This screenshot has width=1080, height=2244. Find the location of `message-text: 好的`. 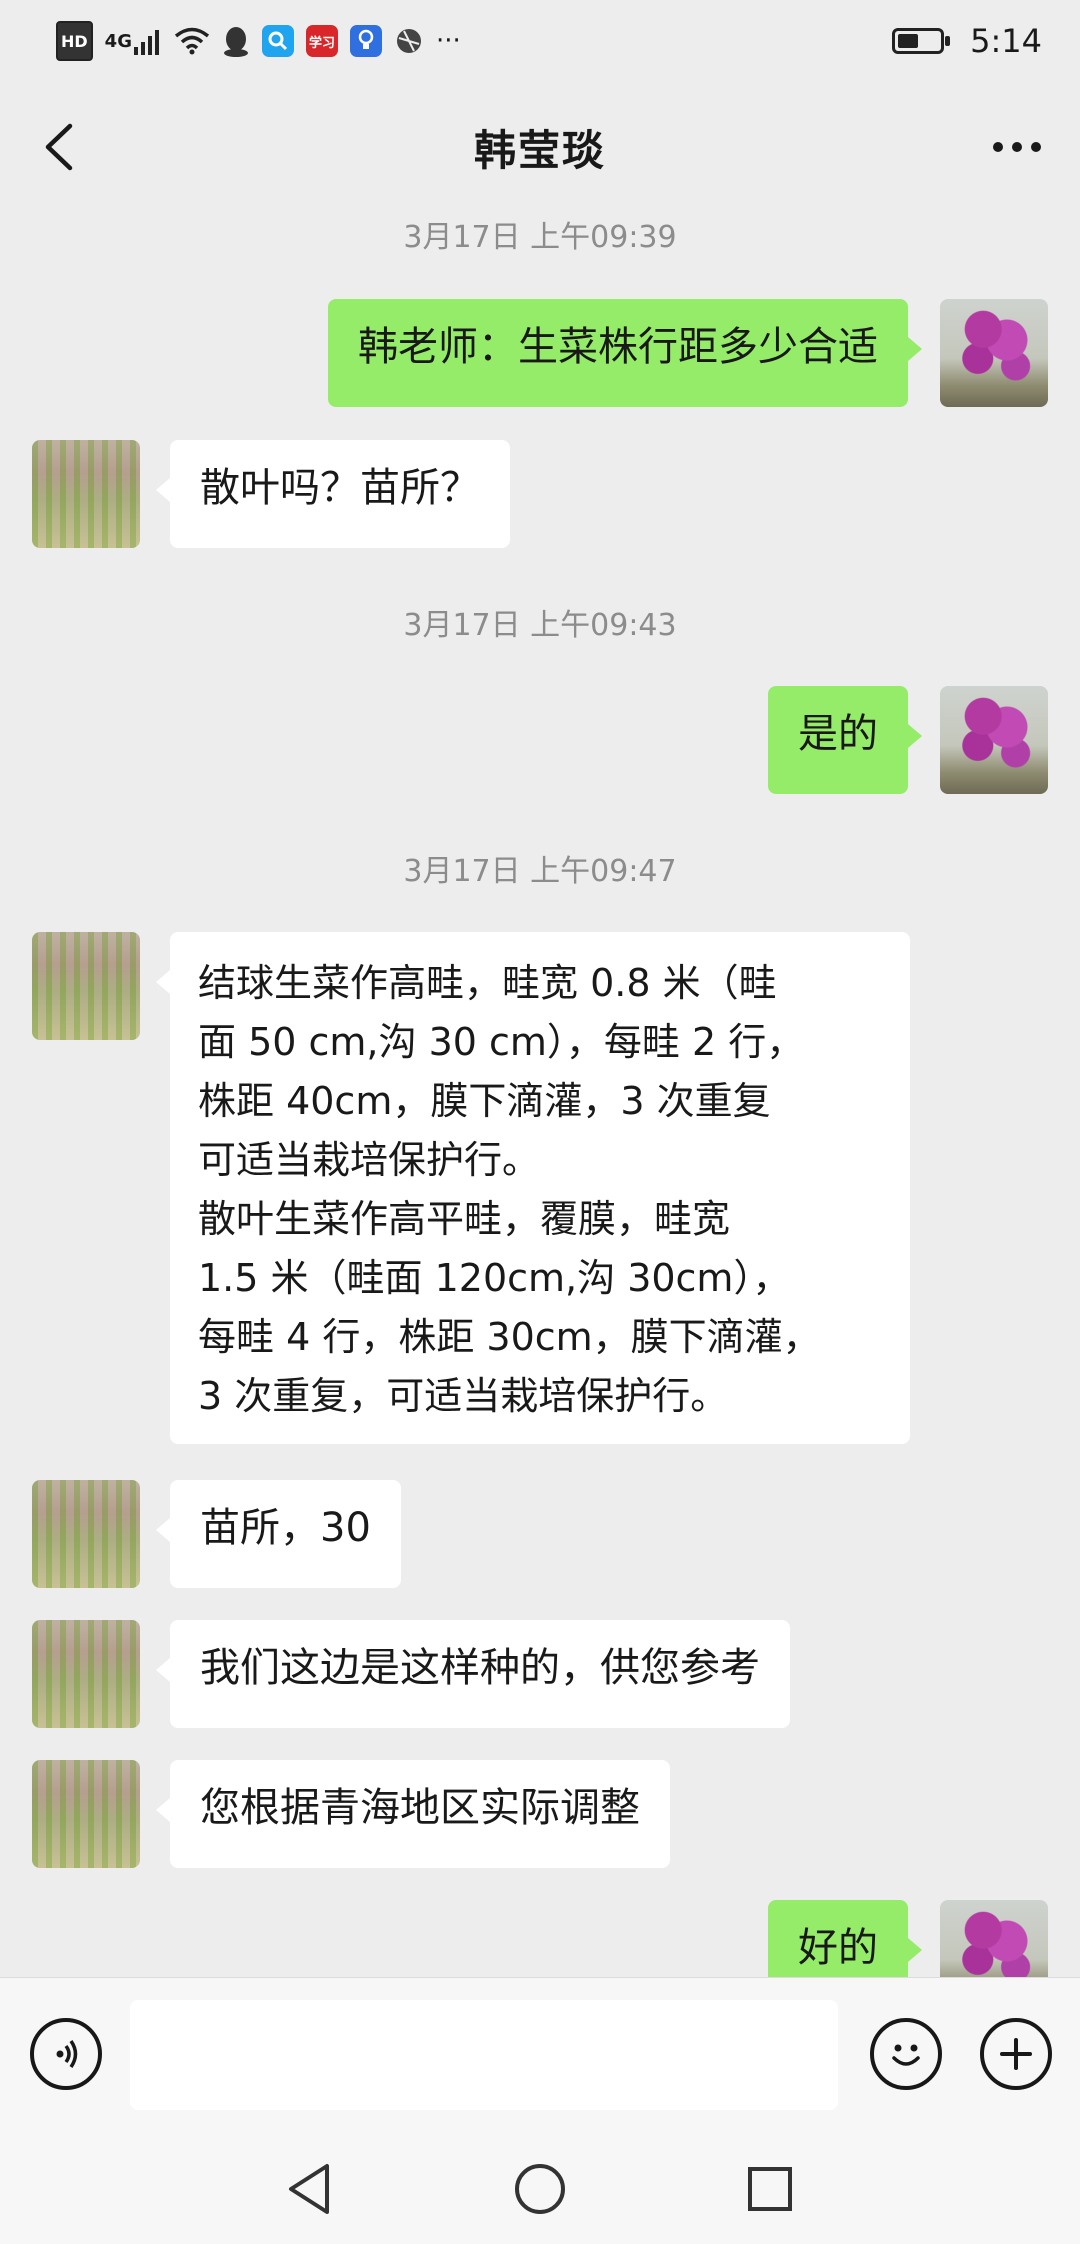

message-text: 好的 is located at coordinates (838, 1948).